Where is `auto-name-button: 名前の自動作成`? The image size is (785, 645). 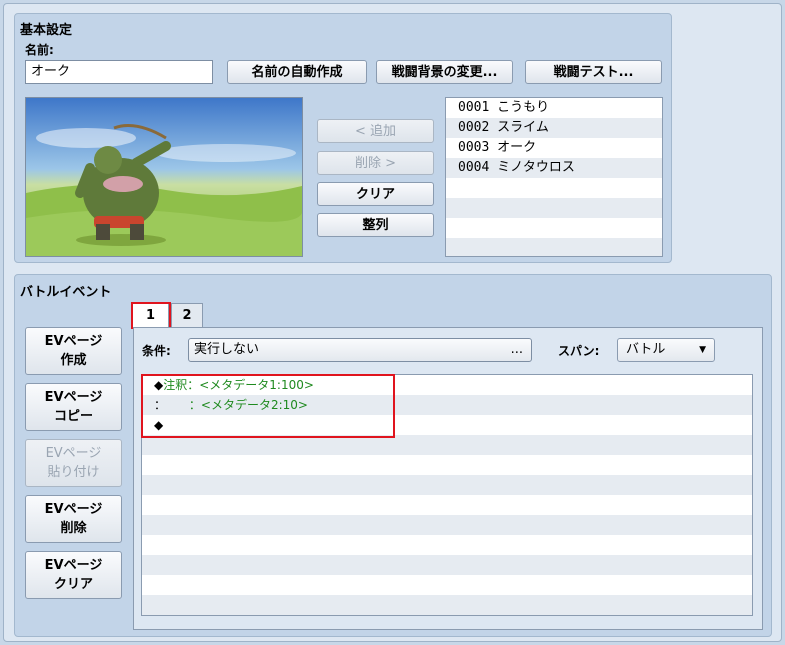 auto-name-button: 名前の自動作成 is located at coordinates (297, 72).